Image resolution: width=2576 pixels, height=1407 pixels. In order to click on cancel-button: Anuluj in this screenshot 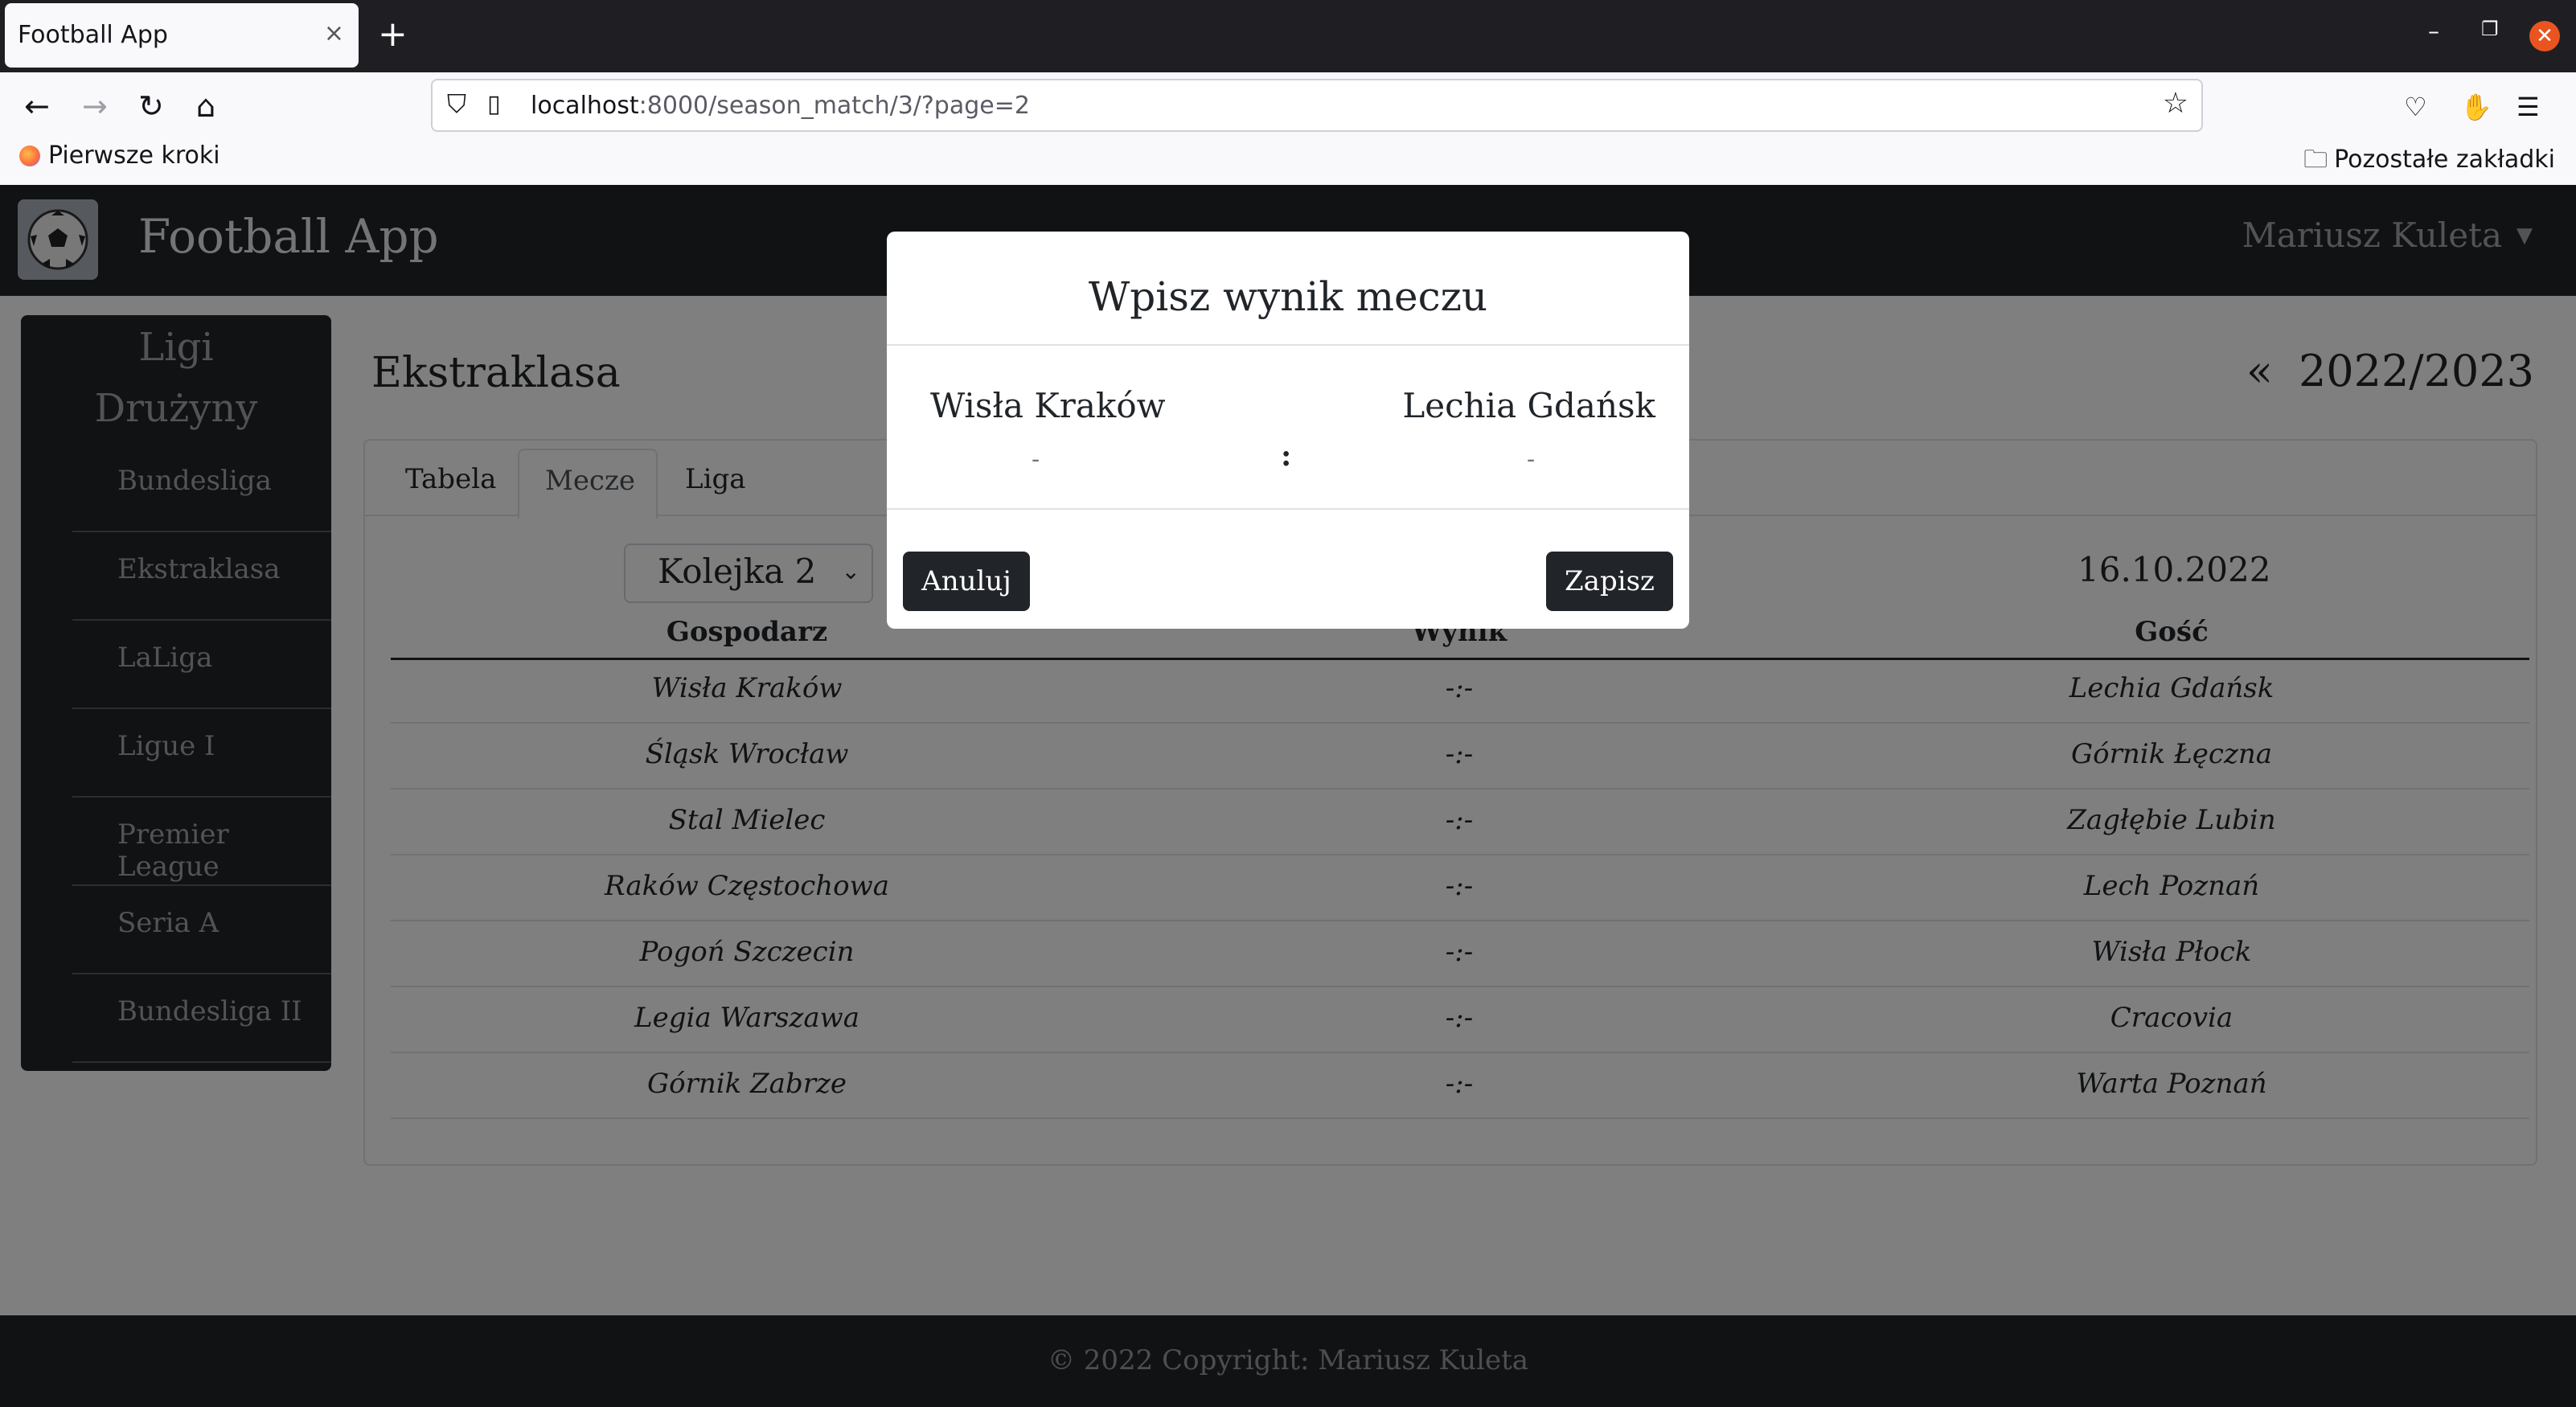, I will do `click(967, 581)`.